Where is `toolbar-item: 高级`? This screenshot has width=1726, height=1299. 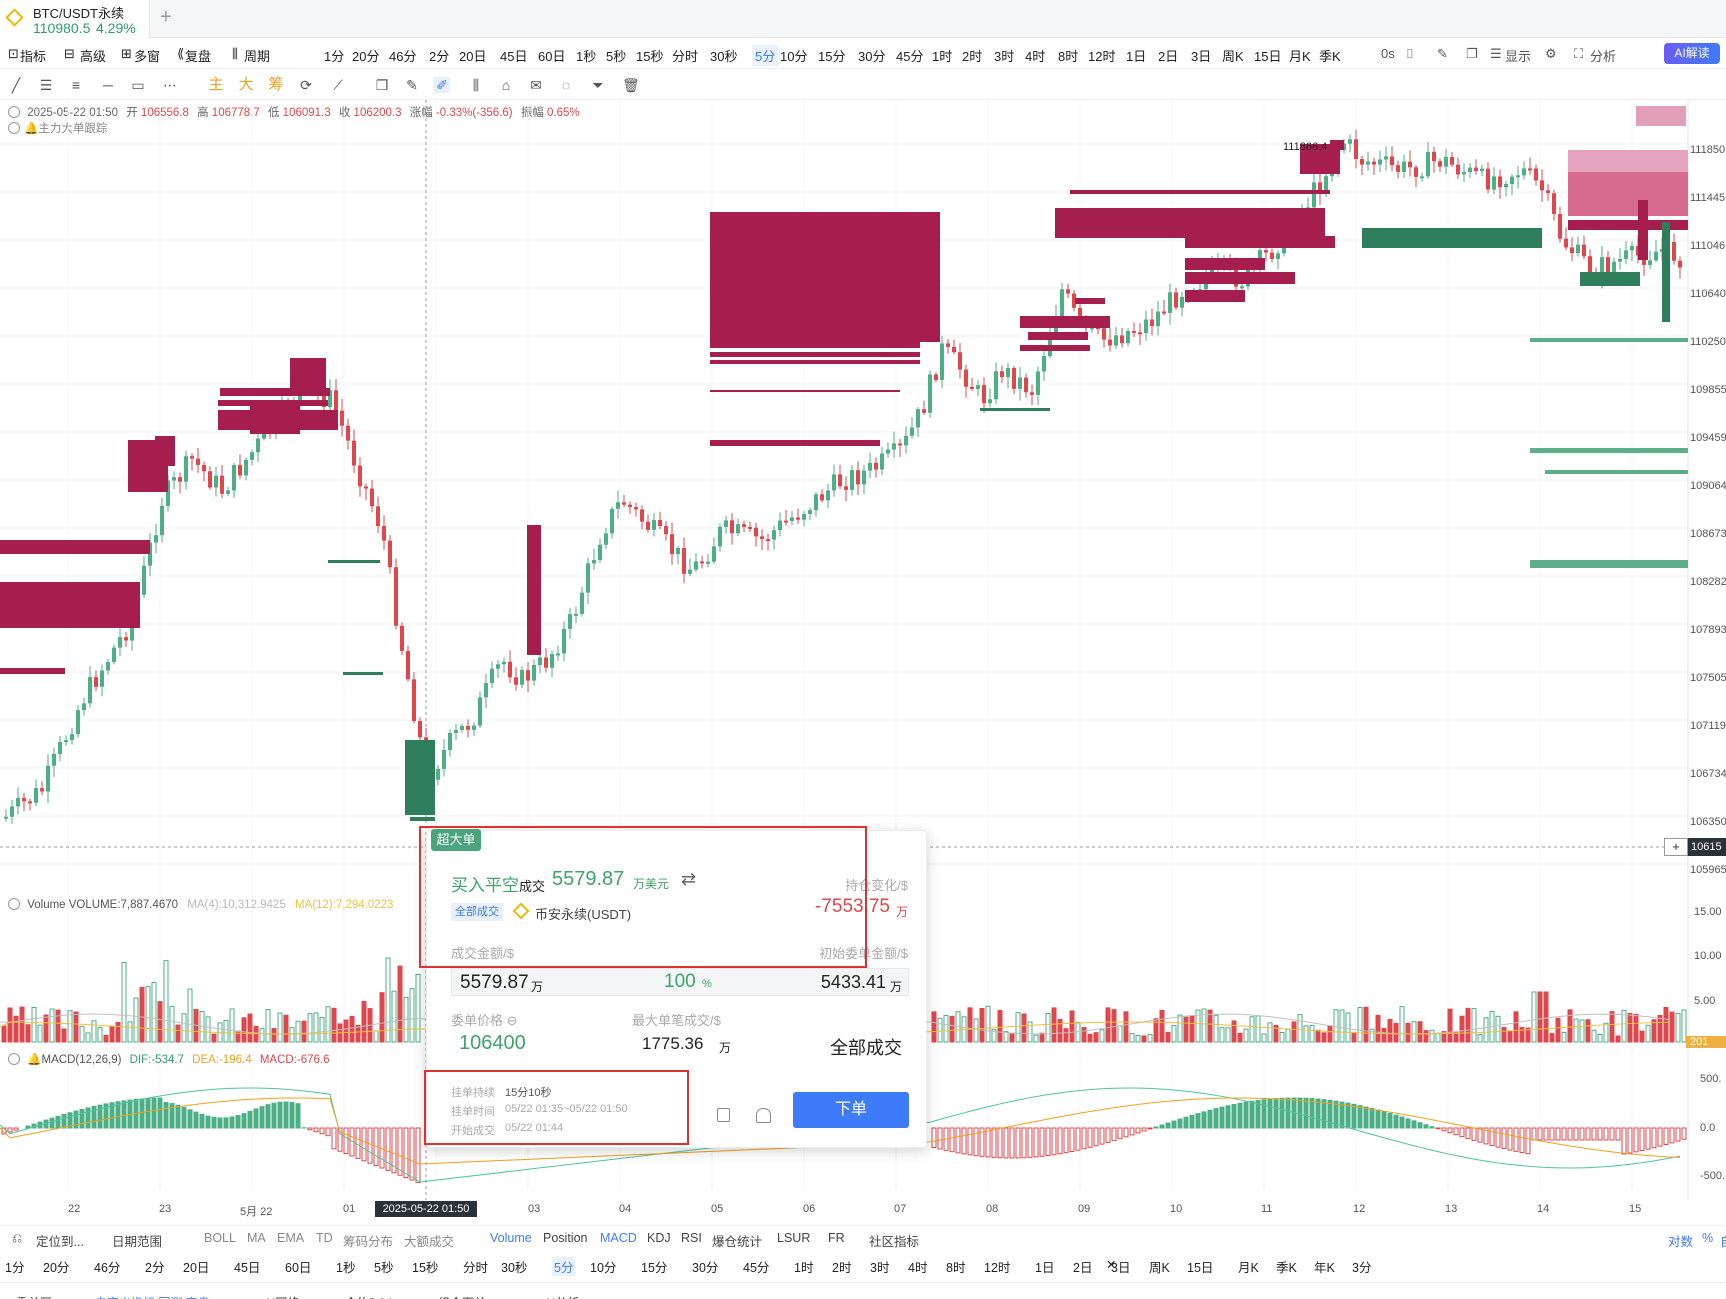
toolbar-item: 高级 is located at coordinates (93, 55).